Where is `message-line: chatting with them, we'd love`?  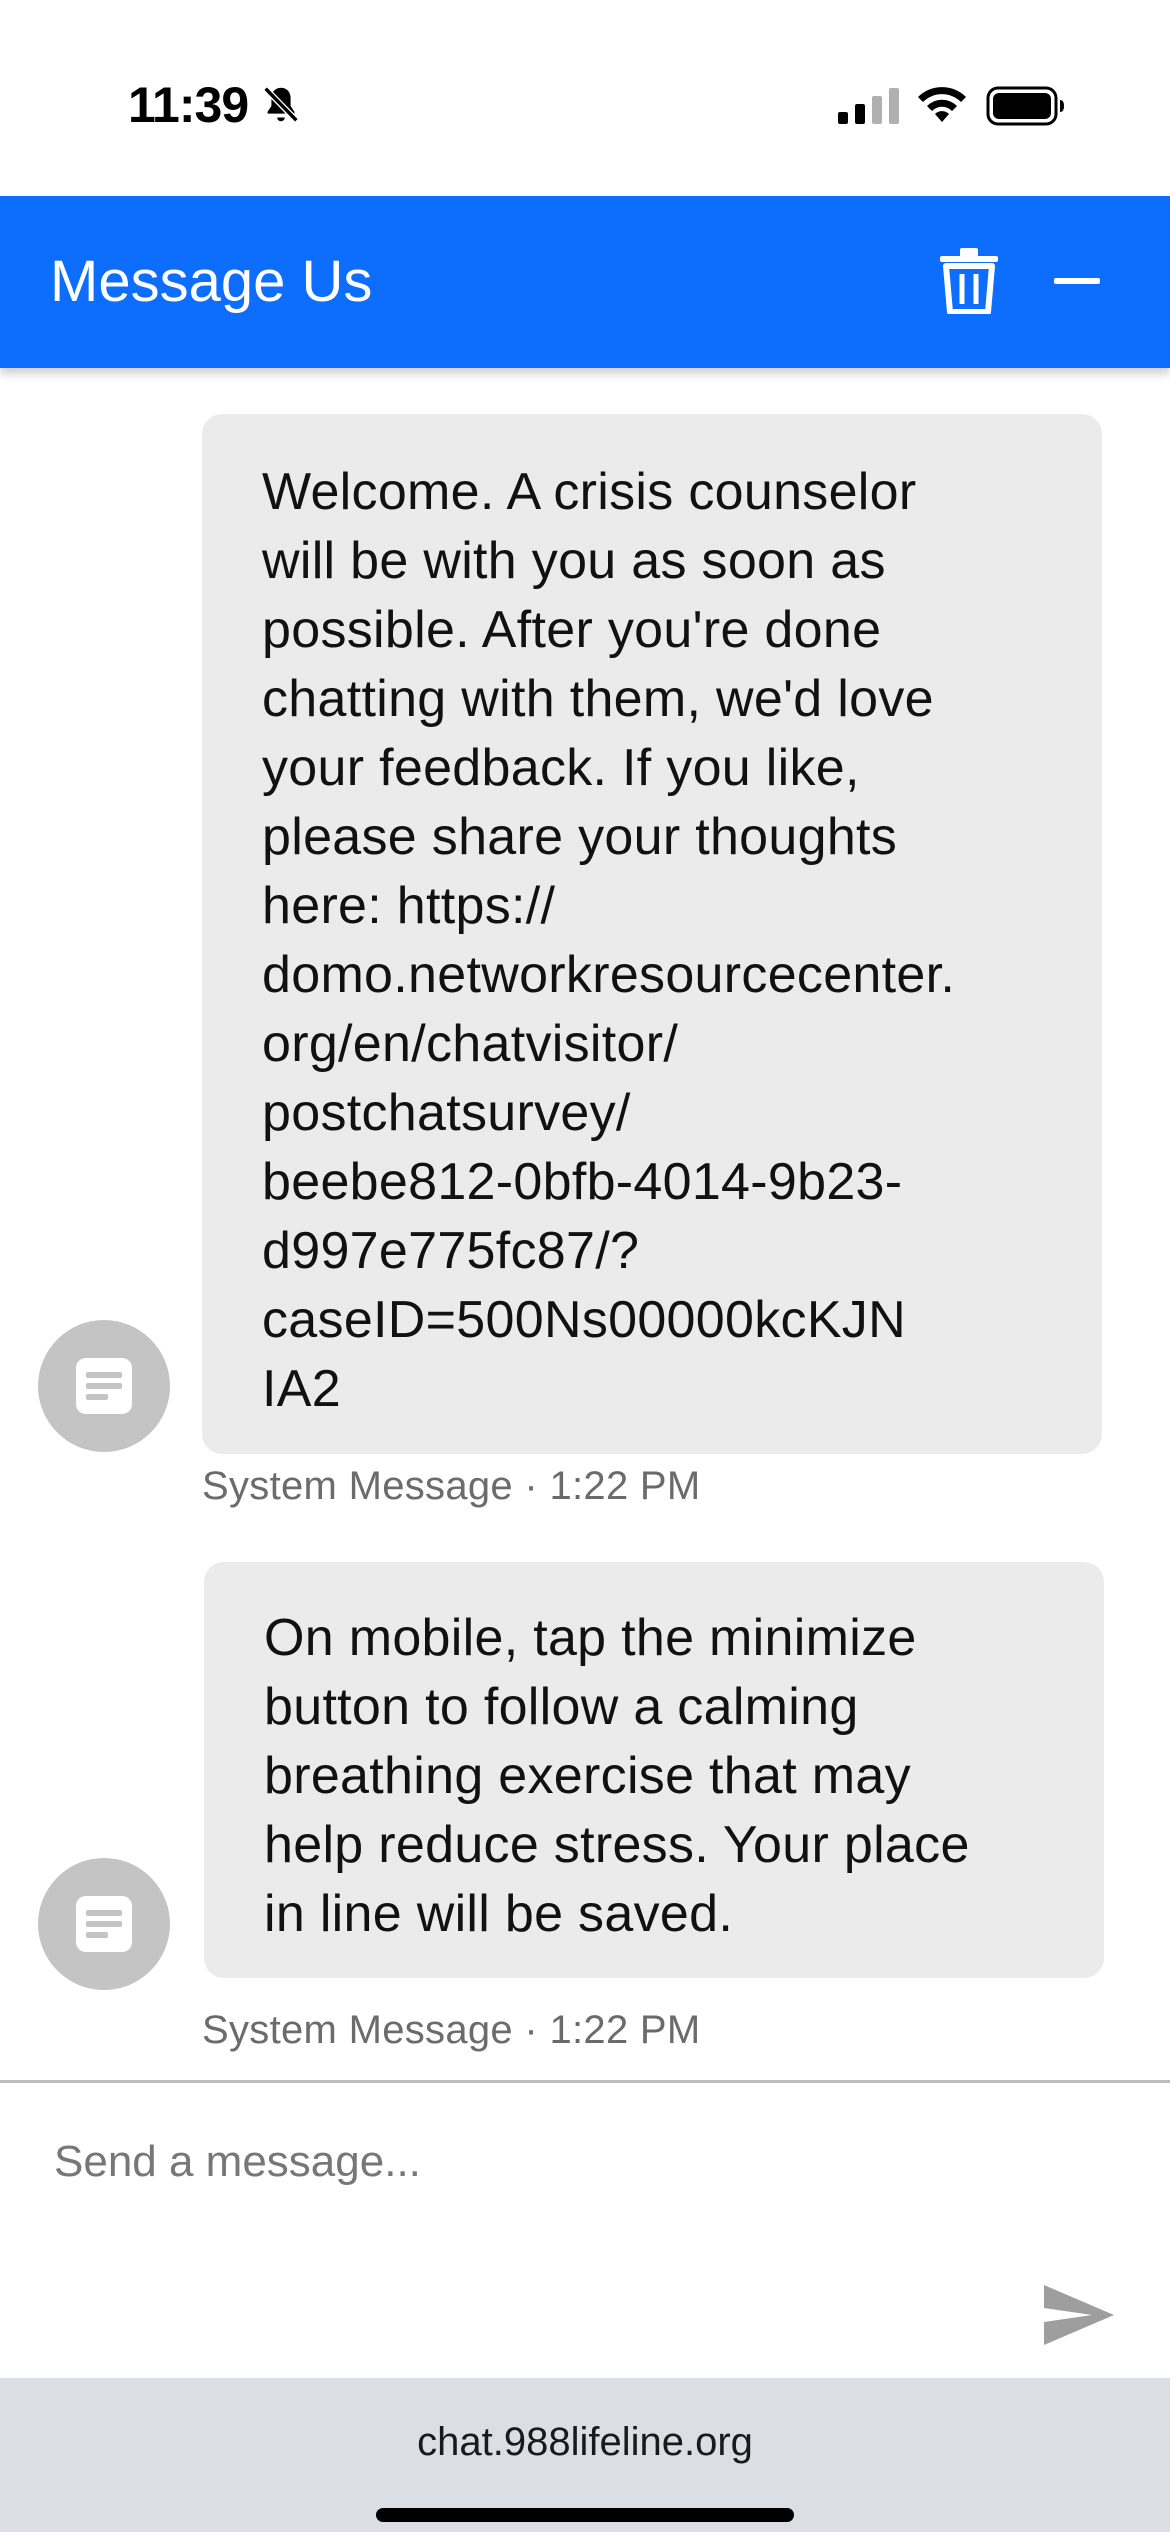 message-line: chatting with them, we'd love is located at coordinates (598, 699).